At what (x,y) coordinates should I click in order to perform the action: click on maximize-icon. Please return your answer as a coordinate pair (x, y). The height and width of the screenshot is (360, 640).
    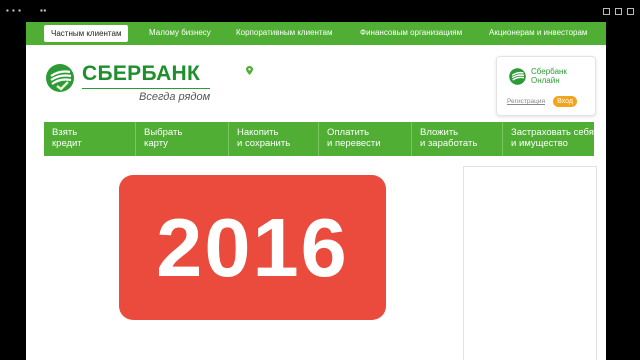
    Looking at the image, I should click on (618, 11).